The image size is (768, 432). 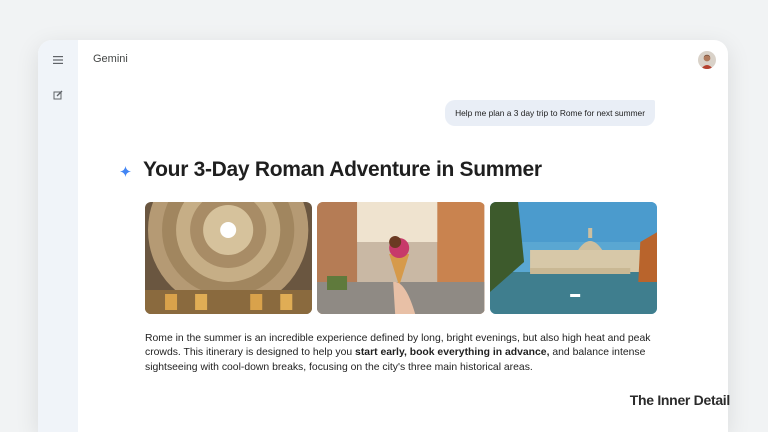 What do you see at coordinates (707, 60) in the screenshot?
I see `user-avatar` at bounding box center [707, 60].